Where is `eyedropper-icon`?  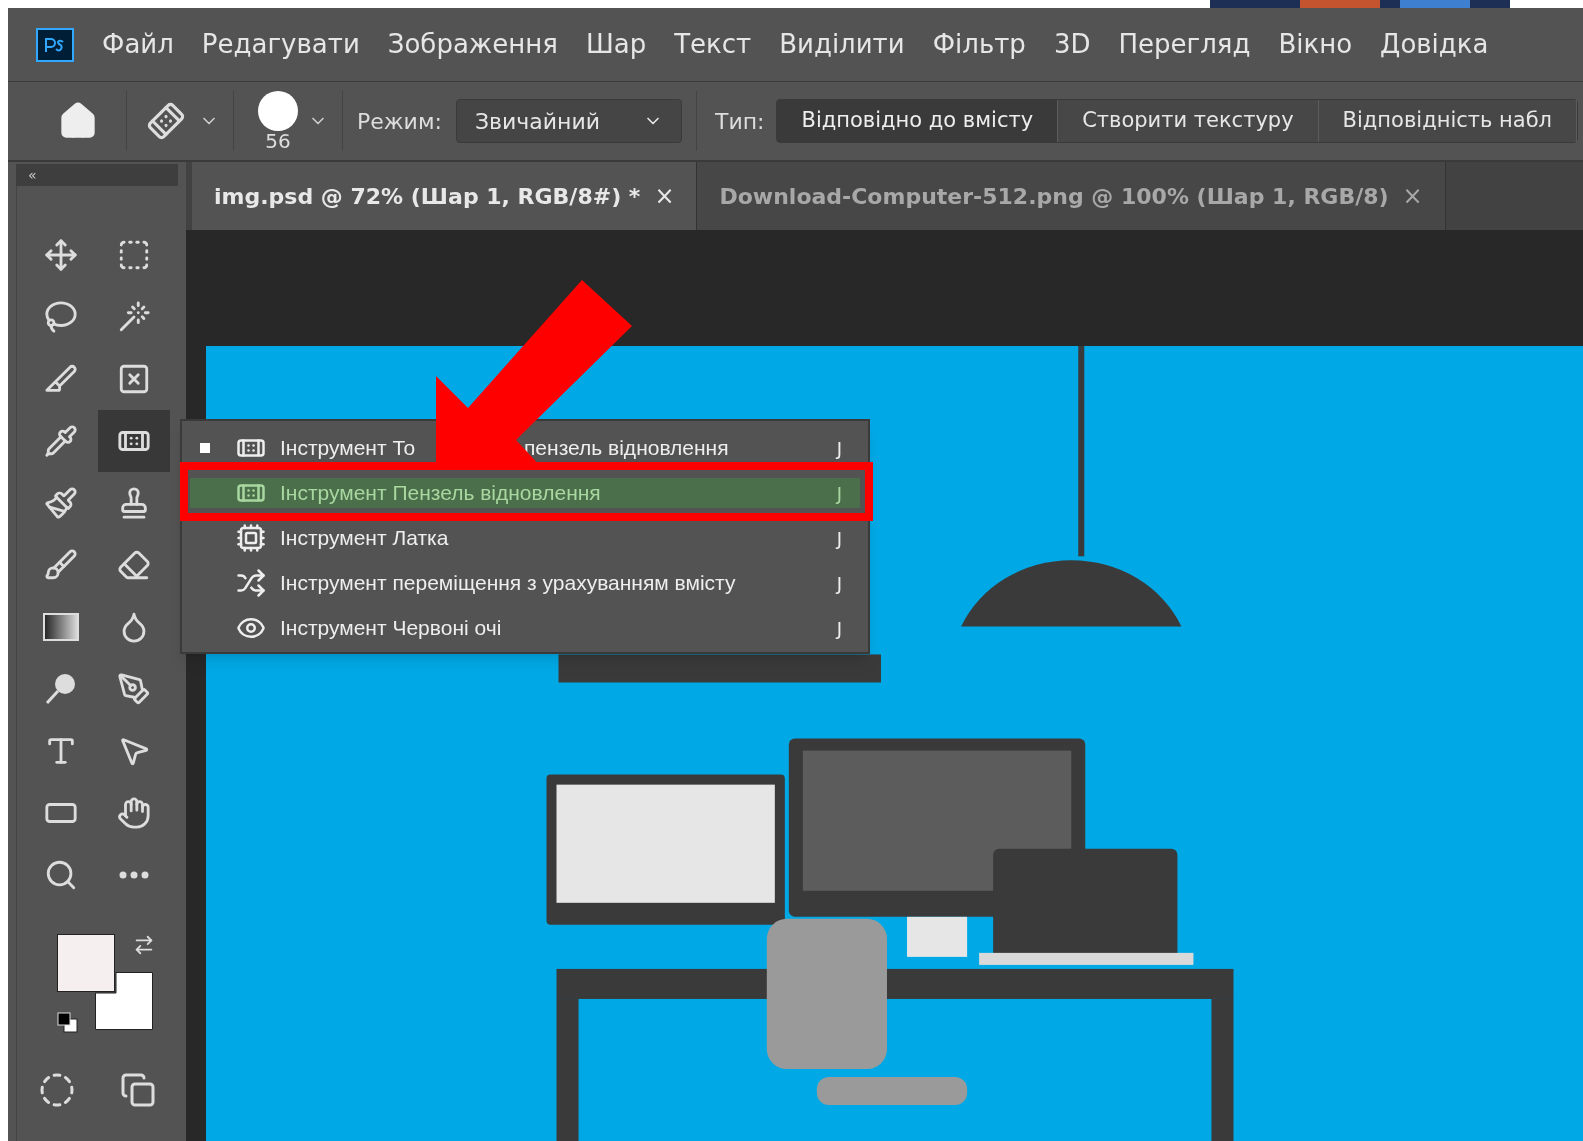 eyedropper-icon is located at coordinates (61, 441).